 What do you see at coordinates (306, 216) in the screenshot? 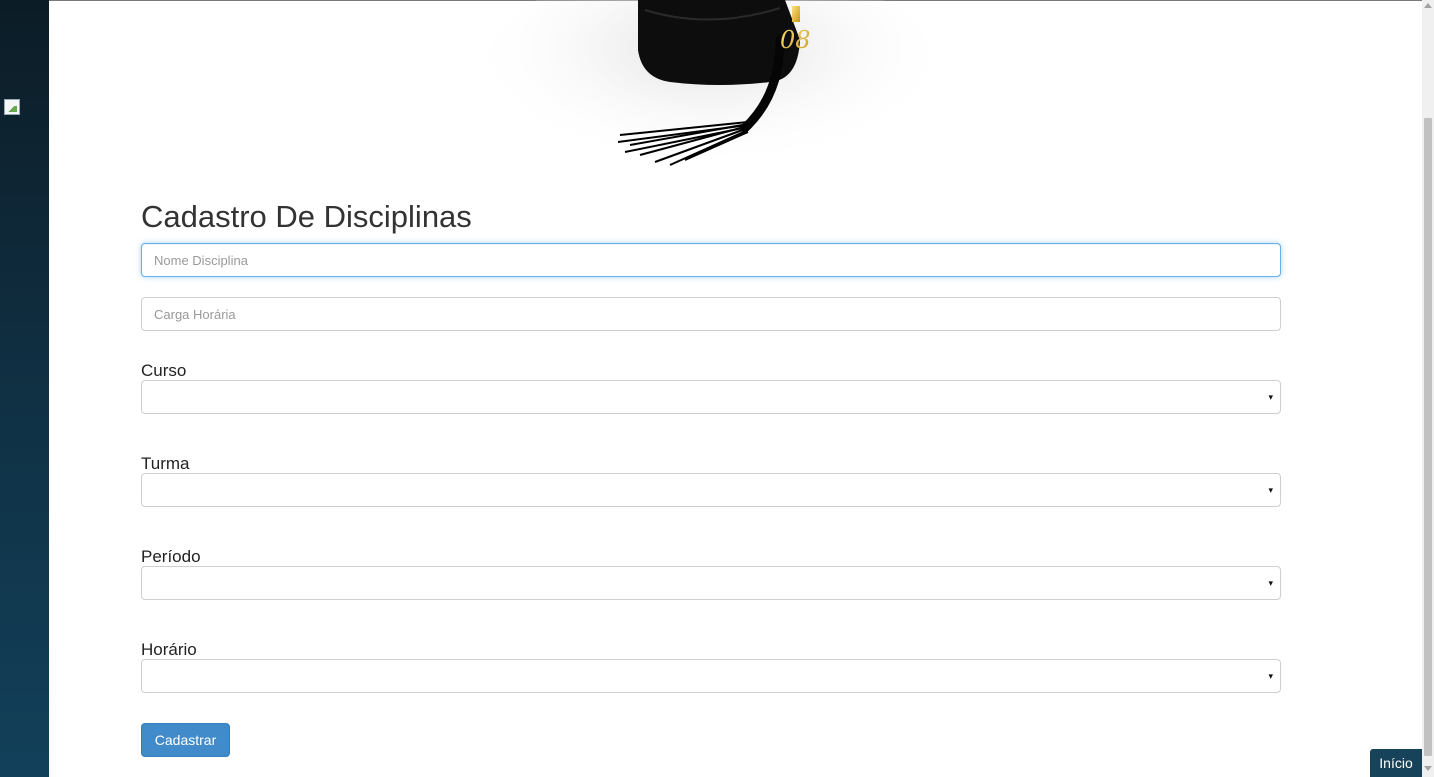
I see `page-title: Cadastro De Disciplinas` at bounding box center [306, 216].